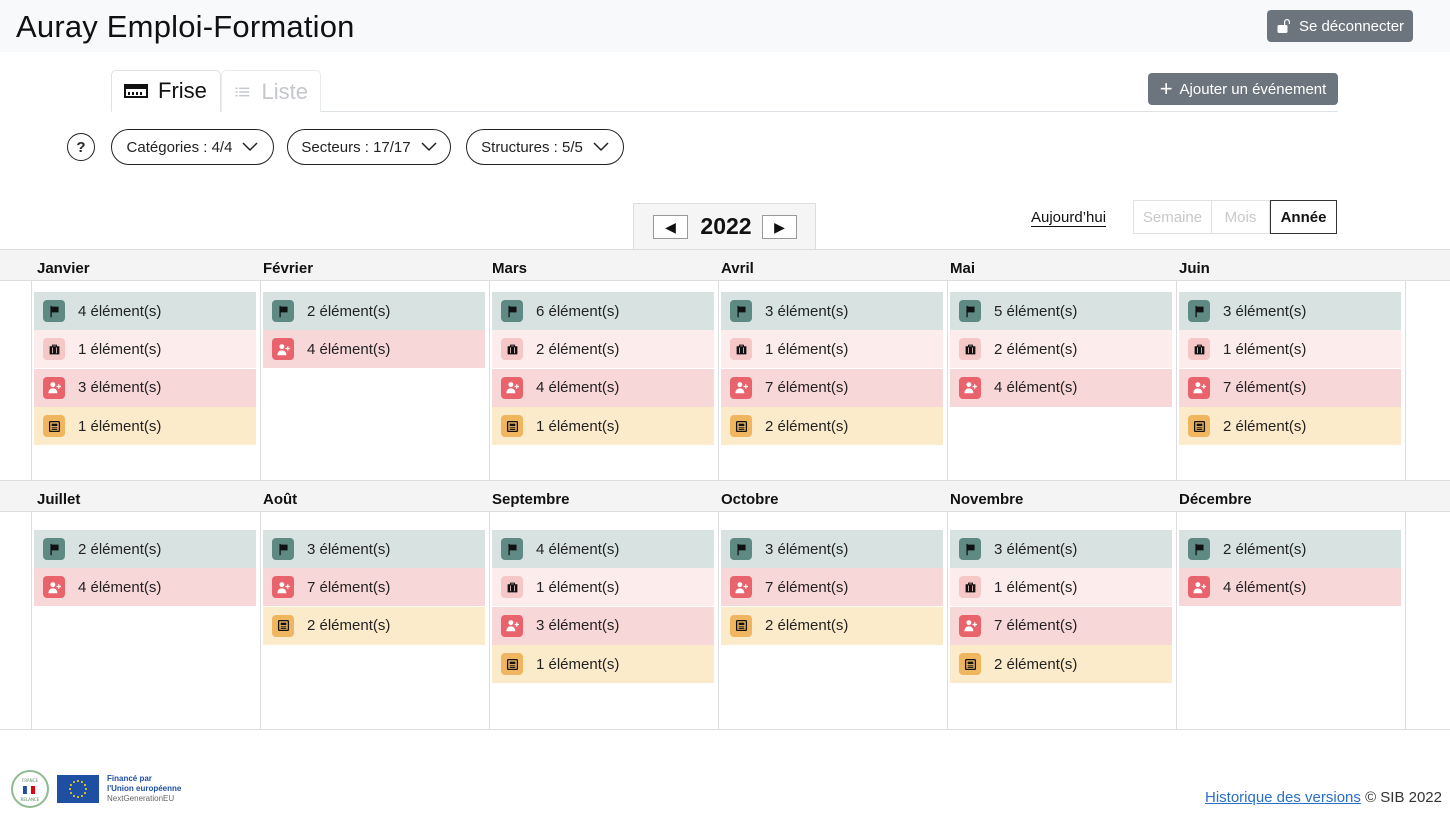  I want to click on month-name: Novembre, so click(987, 499).